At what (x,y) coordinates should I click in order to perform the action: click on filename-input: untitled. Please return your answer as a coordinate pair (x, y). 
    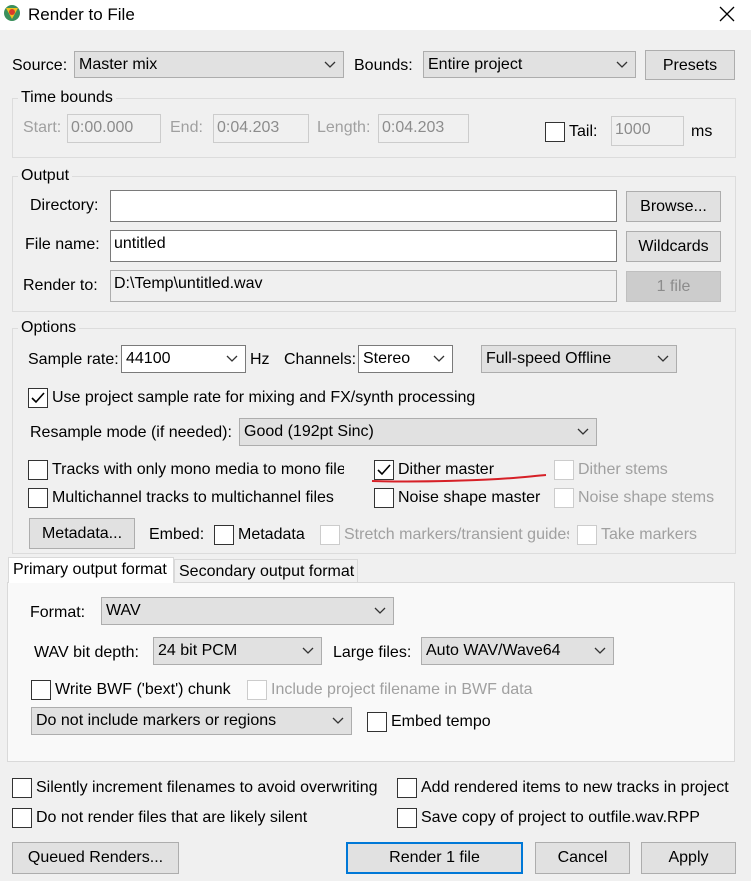
    Looking at the image, I should click on (363, 246).